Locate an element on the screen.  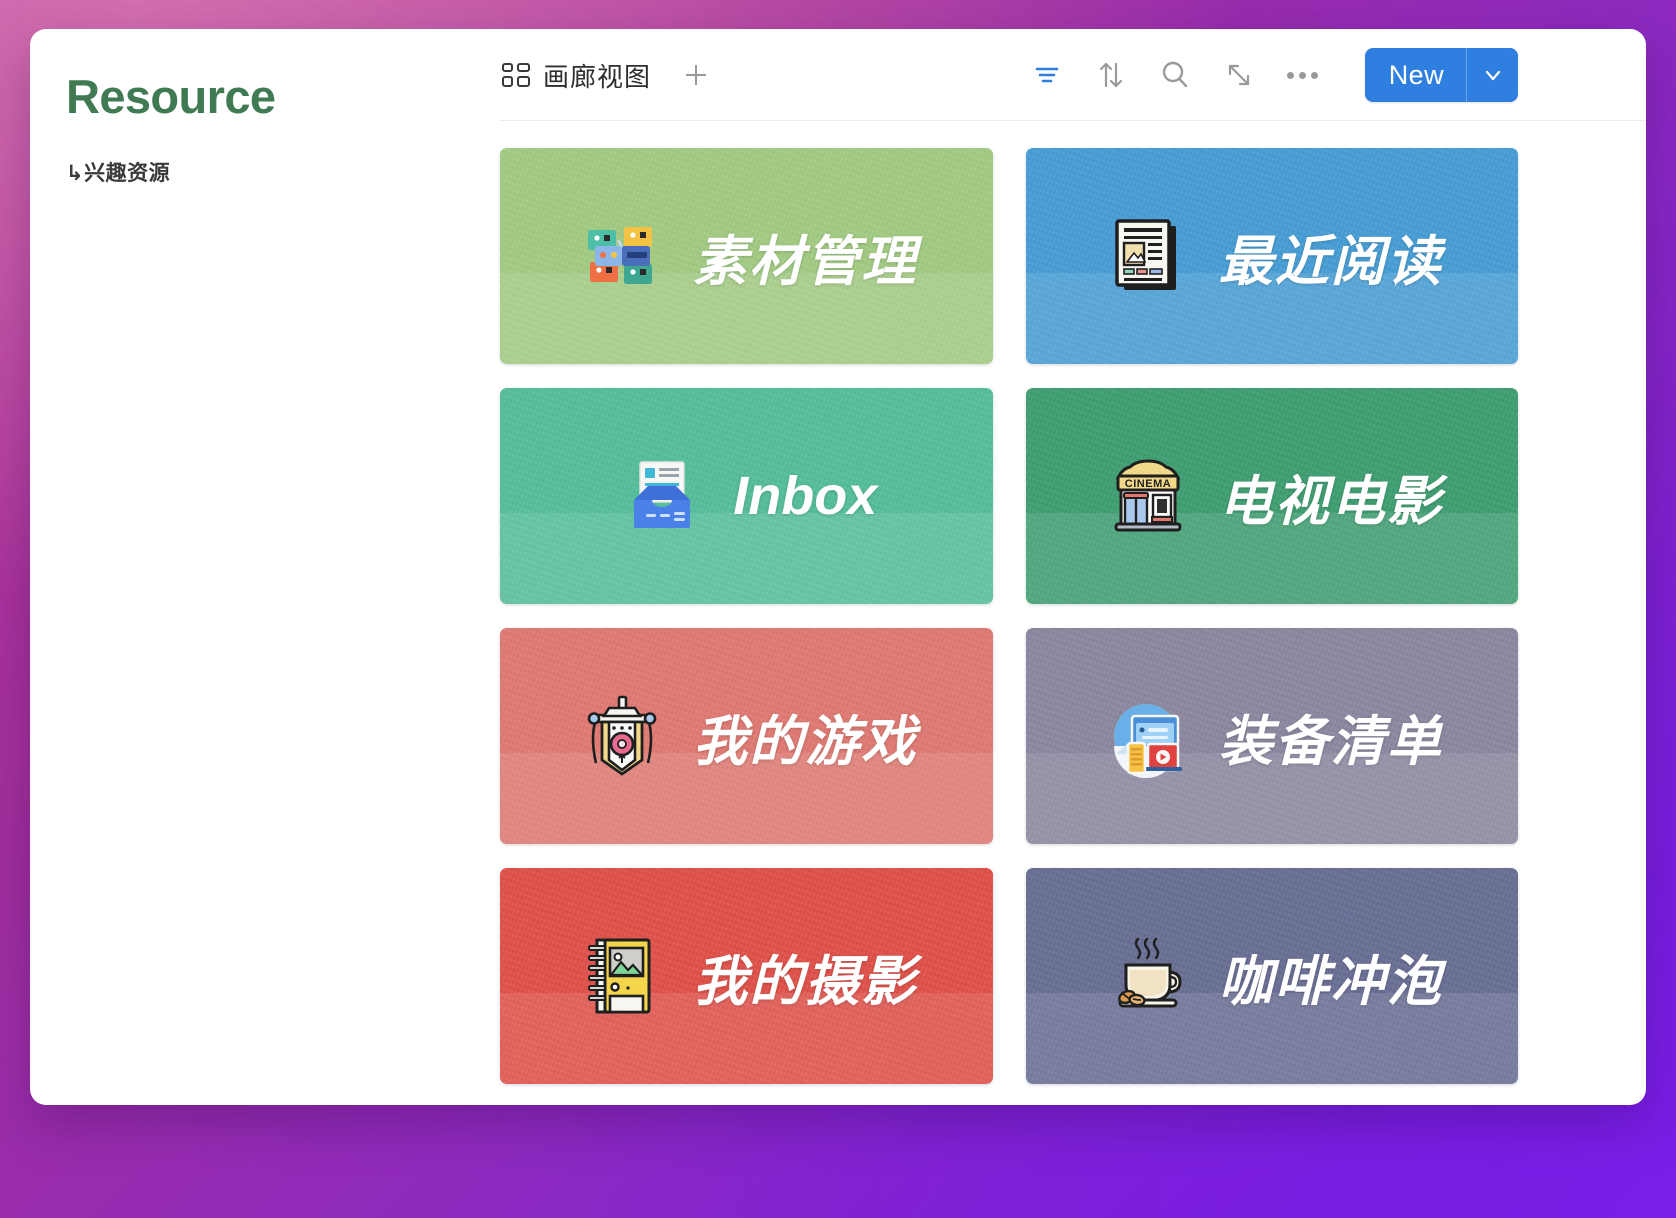
newspaper-icon is located at coordinates (1148, 256).